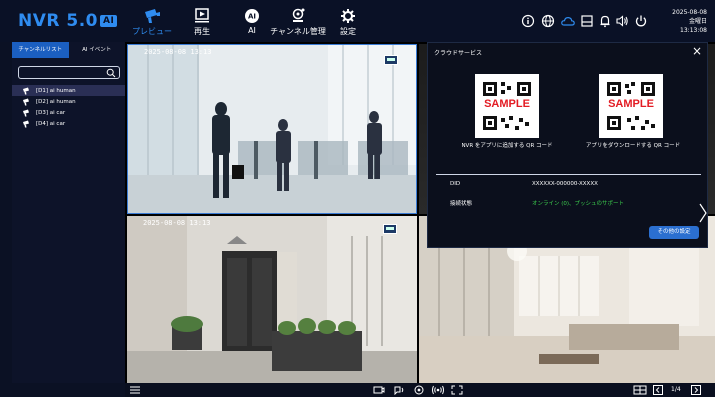  Describe the element at coordinates (697, 51) in the screenshot. I see `close-icon: ×` at that location.